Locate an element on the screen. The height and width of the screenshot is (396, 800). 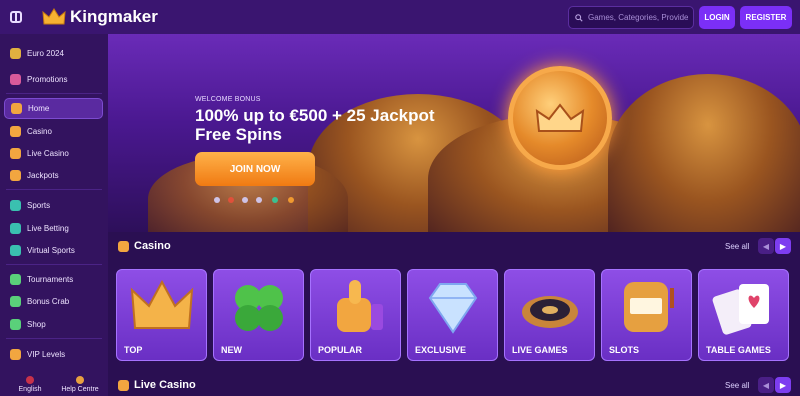
login-button: LOGIN is located at coordinates (717, 17).